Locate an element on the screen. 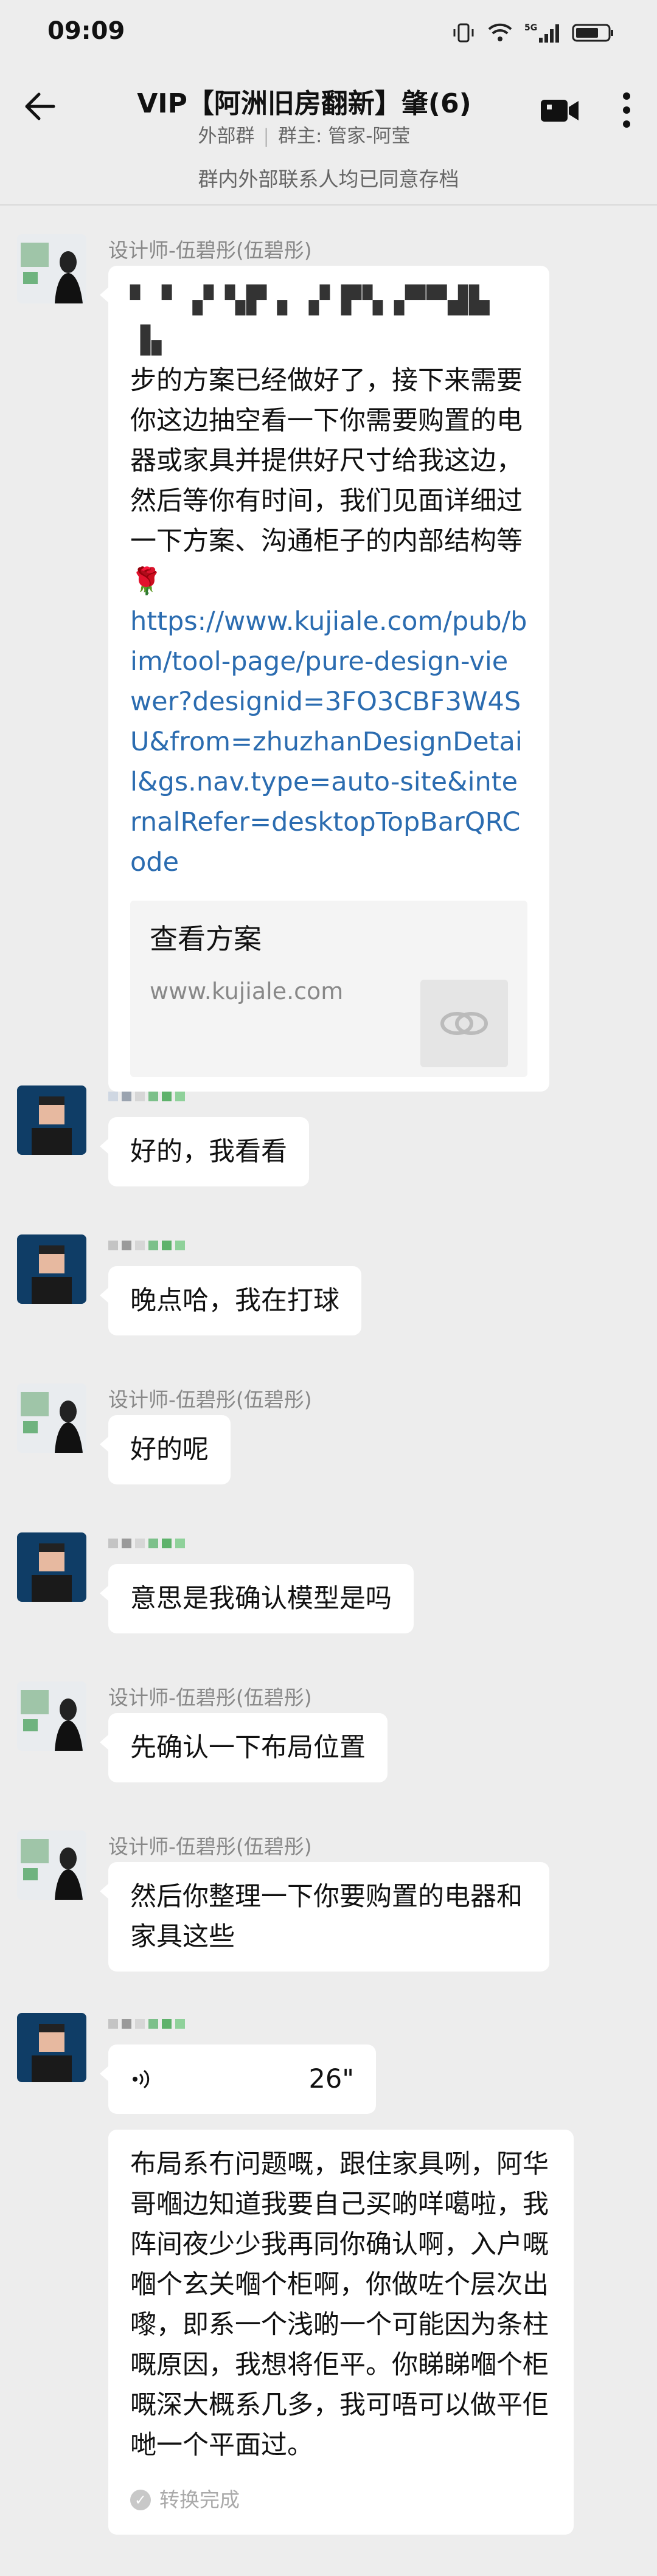 This screenshot has height=2576, width=657. message-bubble: 晚点哈，我在打球 is located at coordinates (230, 1300).